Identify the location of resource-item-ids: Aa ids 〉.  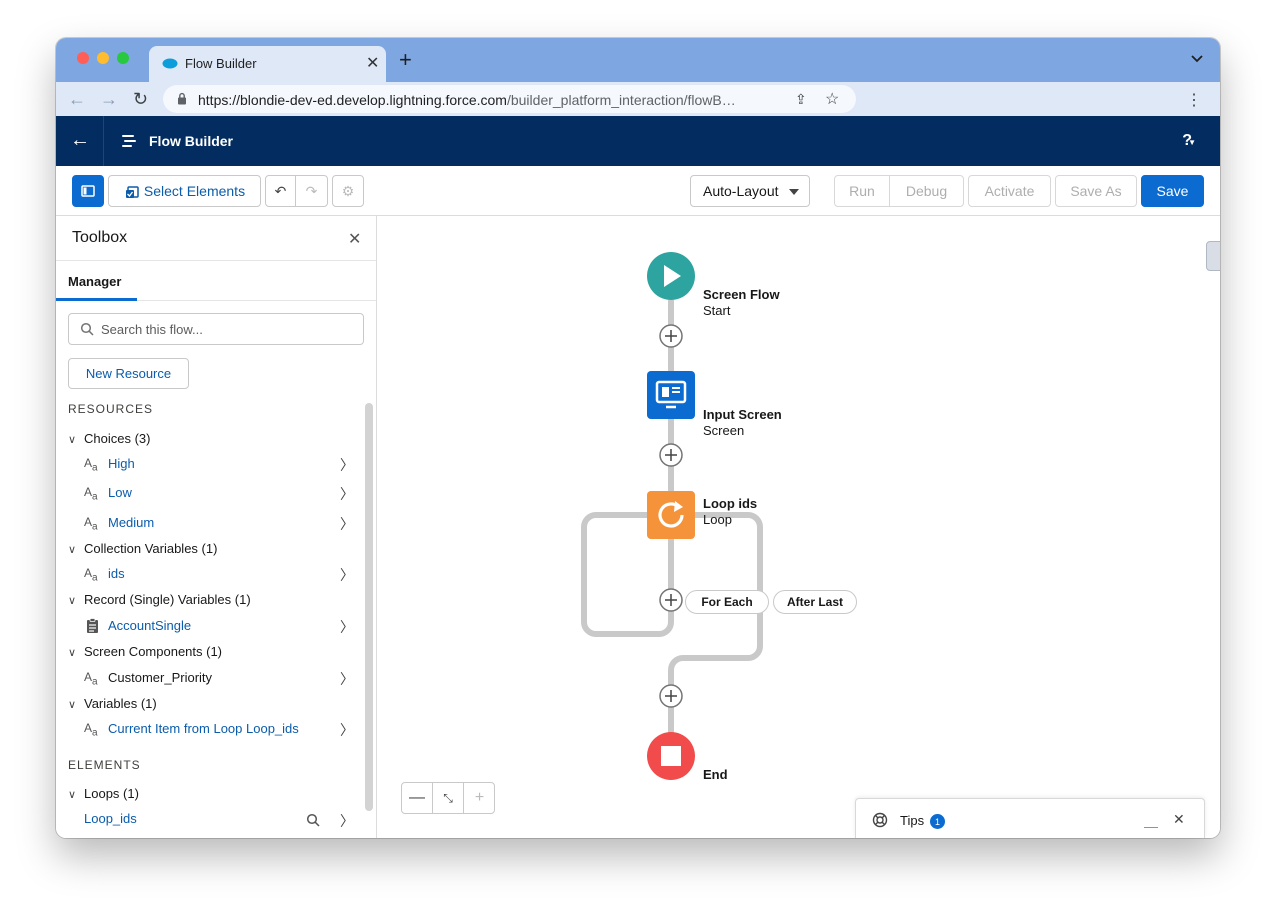
(219, 575).